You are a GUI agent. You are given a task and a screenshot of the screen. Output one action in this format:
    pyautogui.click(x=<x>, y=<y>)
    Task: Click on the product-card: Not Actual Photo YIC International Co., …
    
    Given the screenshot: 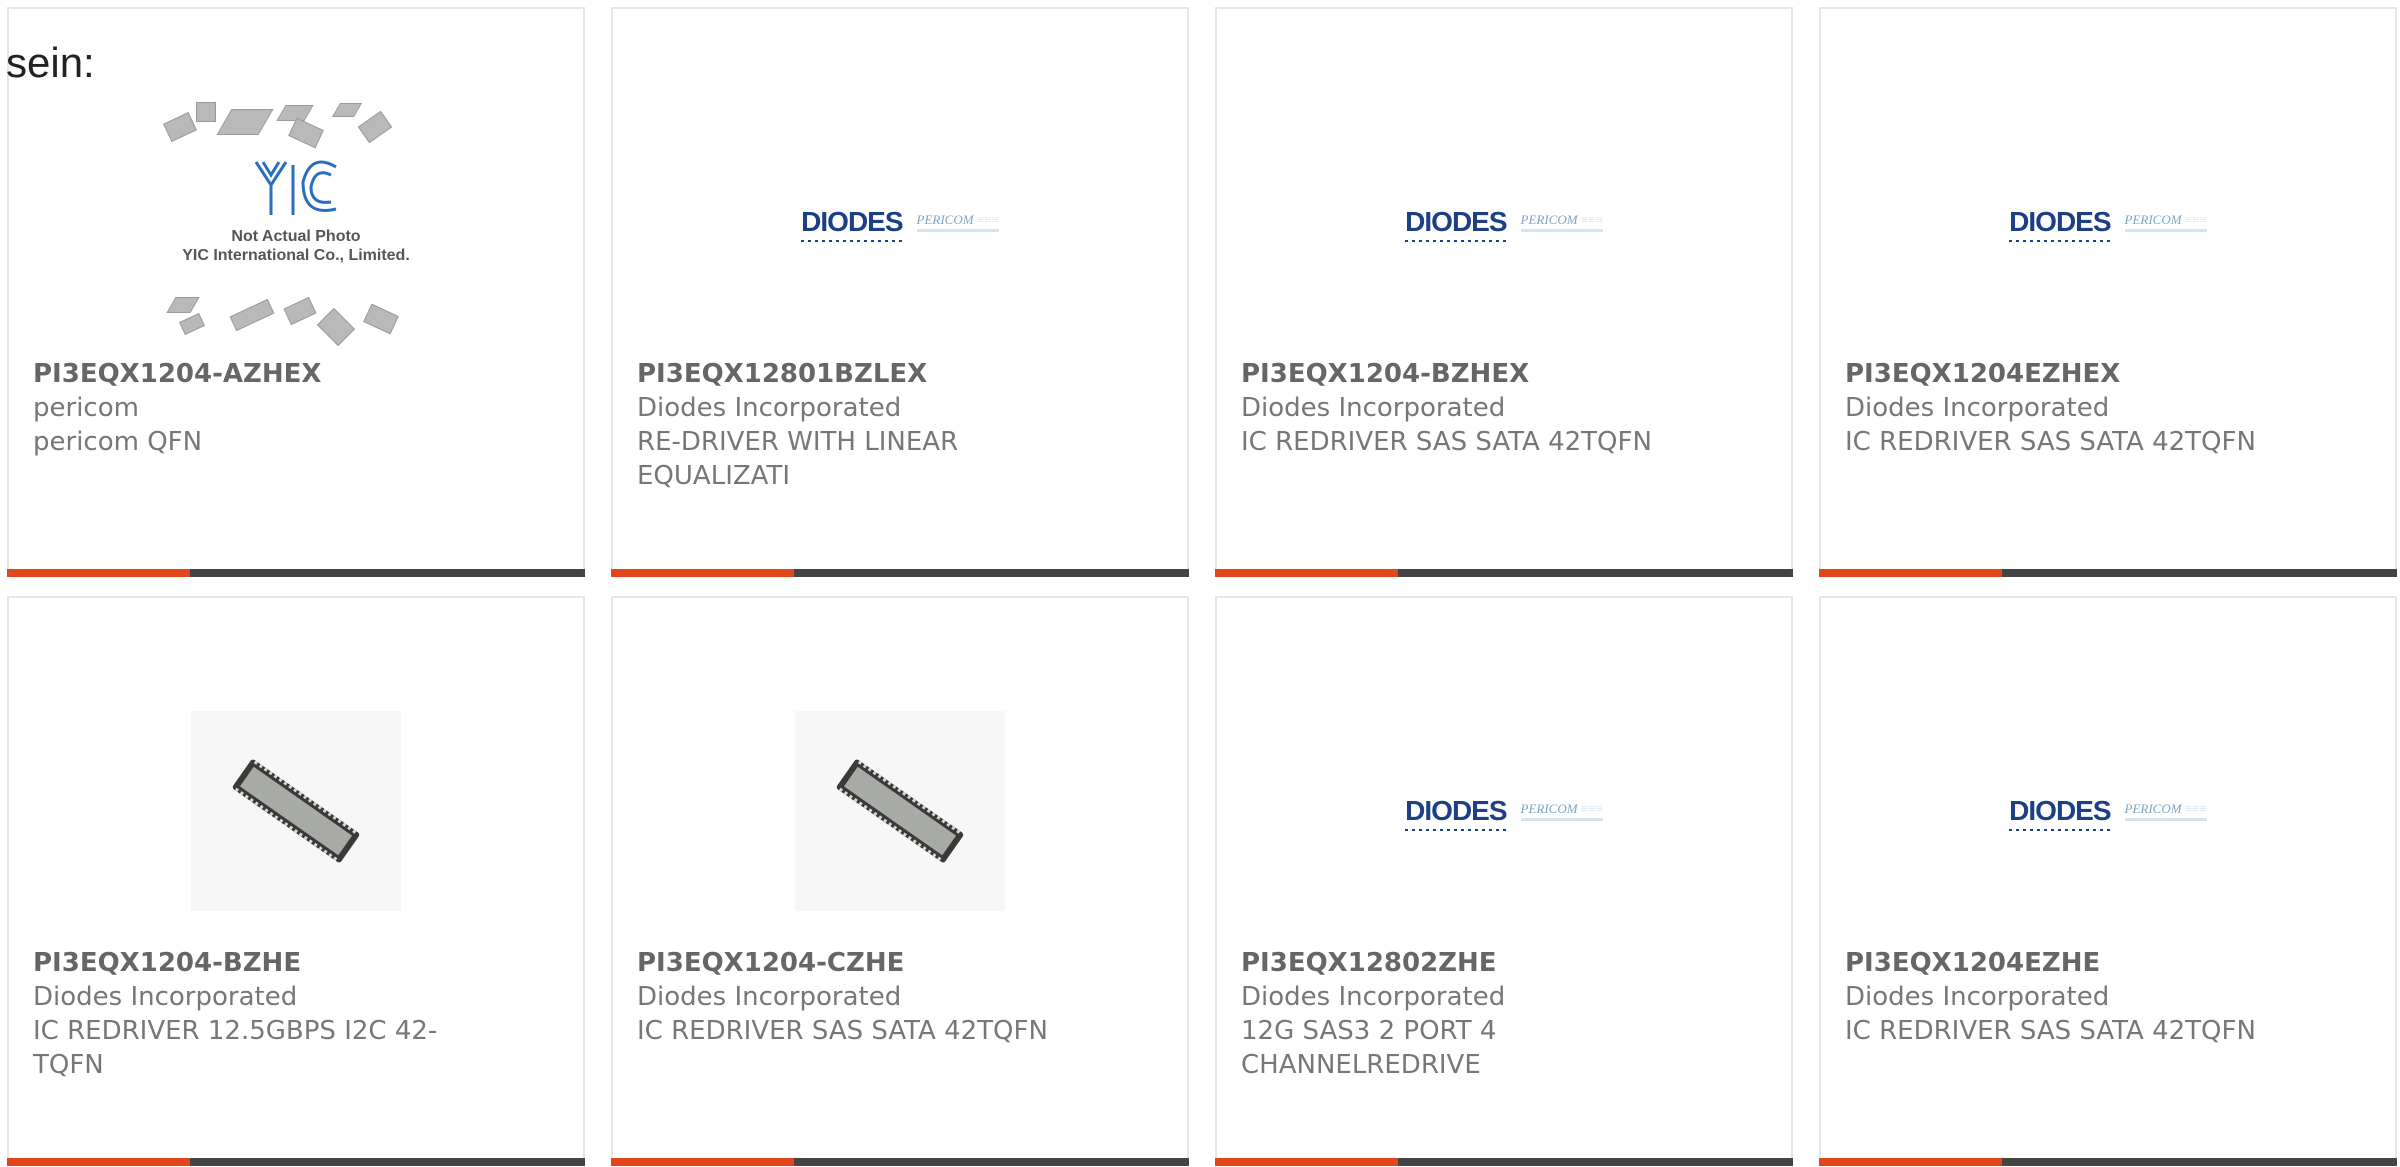 What is the action you would take?
    pyautogui.click(x=296, y=292)
    